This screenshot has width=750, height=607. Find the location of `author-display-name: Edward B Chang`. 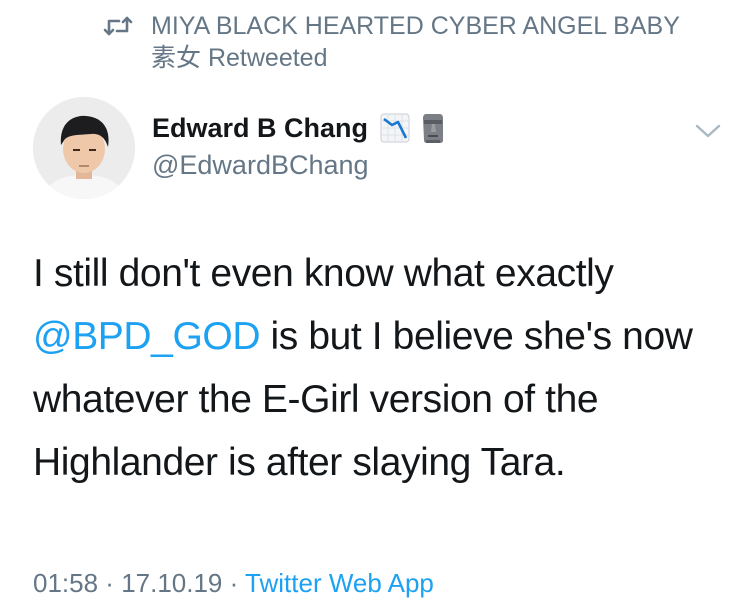

author-display-name: Edward B Chang is located at coordinates (260, 128).